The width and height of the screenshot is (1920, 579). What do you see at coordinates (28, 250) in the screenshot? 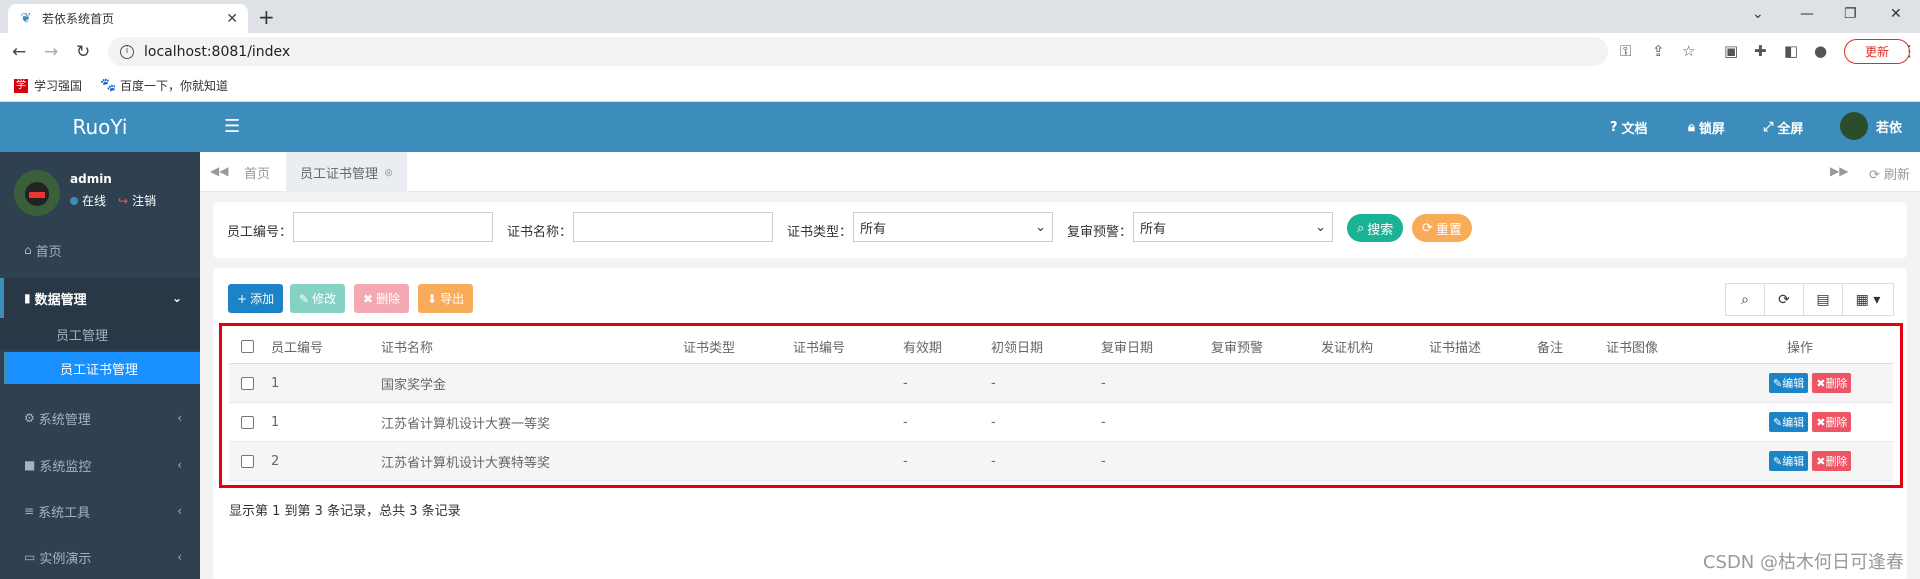
I see `home-icon: ⌂` at bounding box center [28, 250].